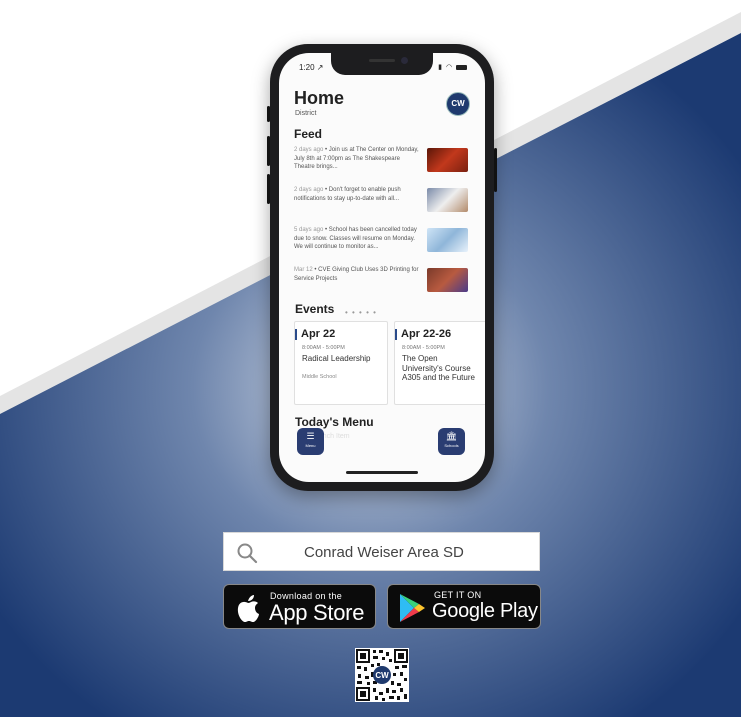 Image resolution: width=741 pixels, height=717 pixels. What do you see at coordinates (440, 67) in the screenshot?
I see `signal-icon: ▮` at bounding box center [440, 67].